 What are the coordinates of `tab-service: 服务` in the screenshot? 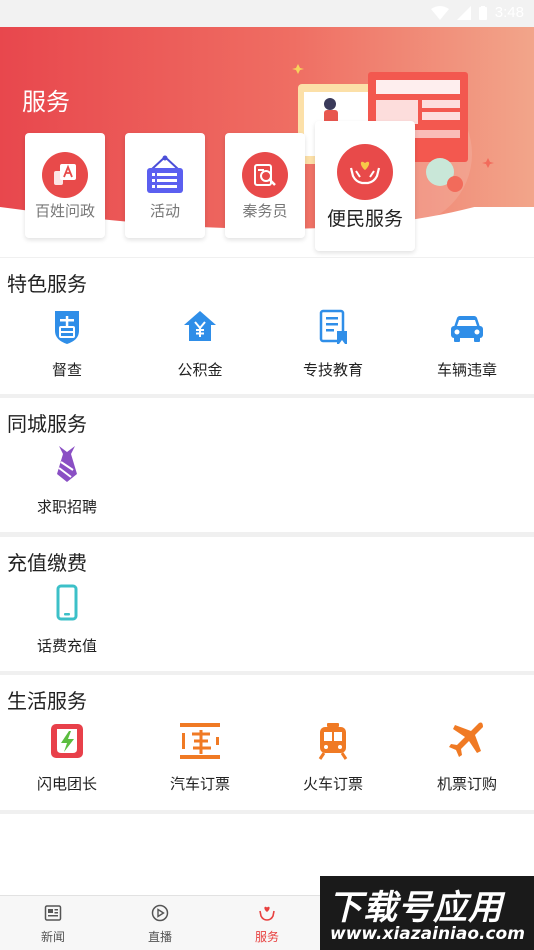 It's located at (267, 924).